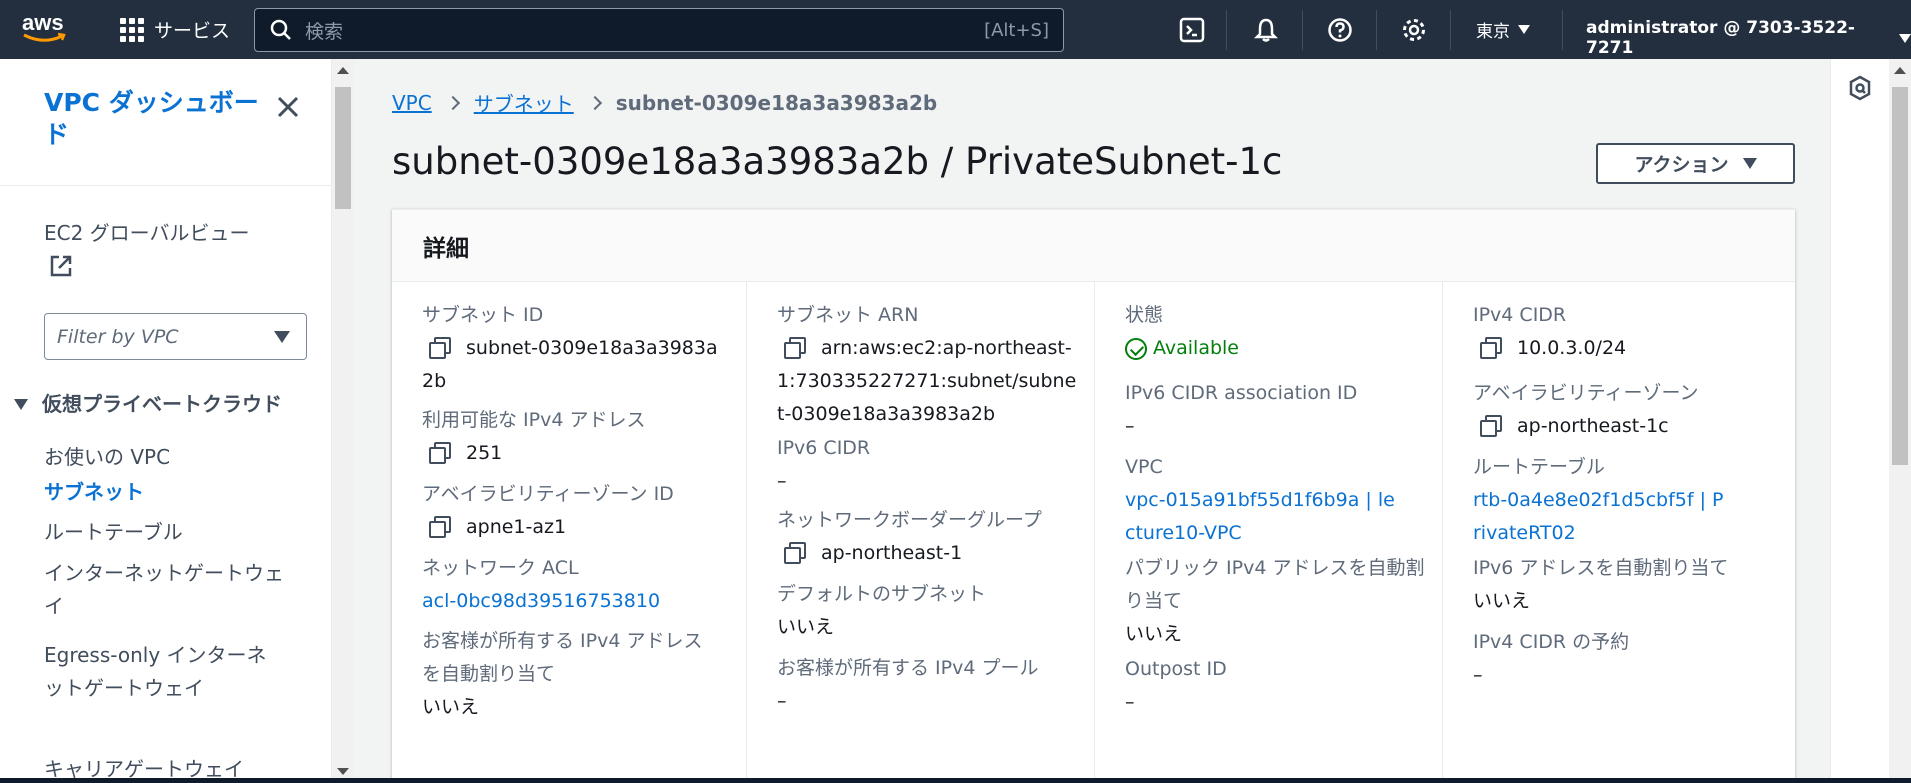  I want to click on status-badge: Available, so click(1182, 348).